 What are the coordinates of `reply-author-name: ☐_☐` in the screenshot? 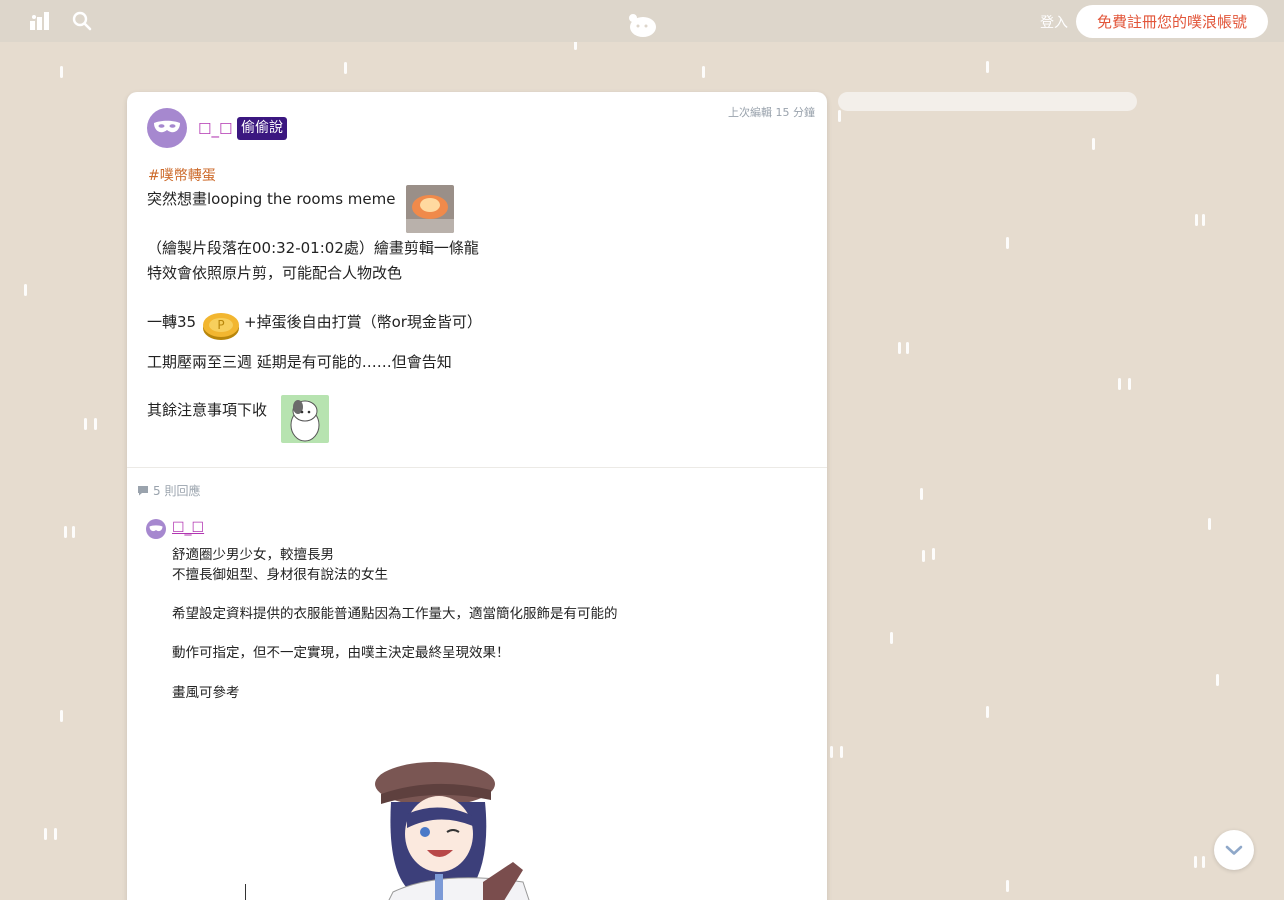 It's located at (188, 528).